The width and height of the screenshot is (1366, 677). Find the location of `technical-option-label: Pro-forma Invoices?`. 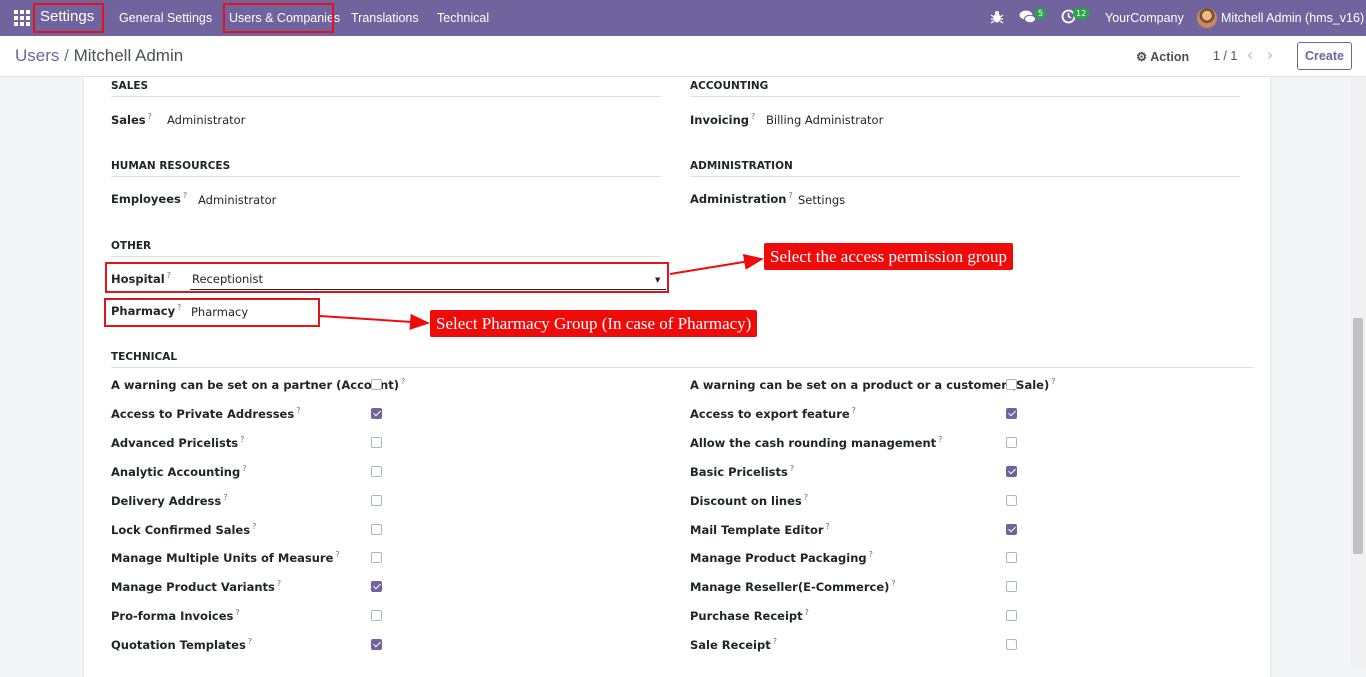

technical-option-label: Pro-forma Invoices? is located at coordinates (175, 615).